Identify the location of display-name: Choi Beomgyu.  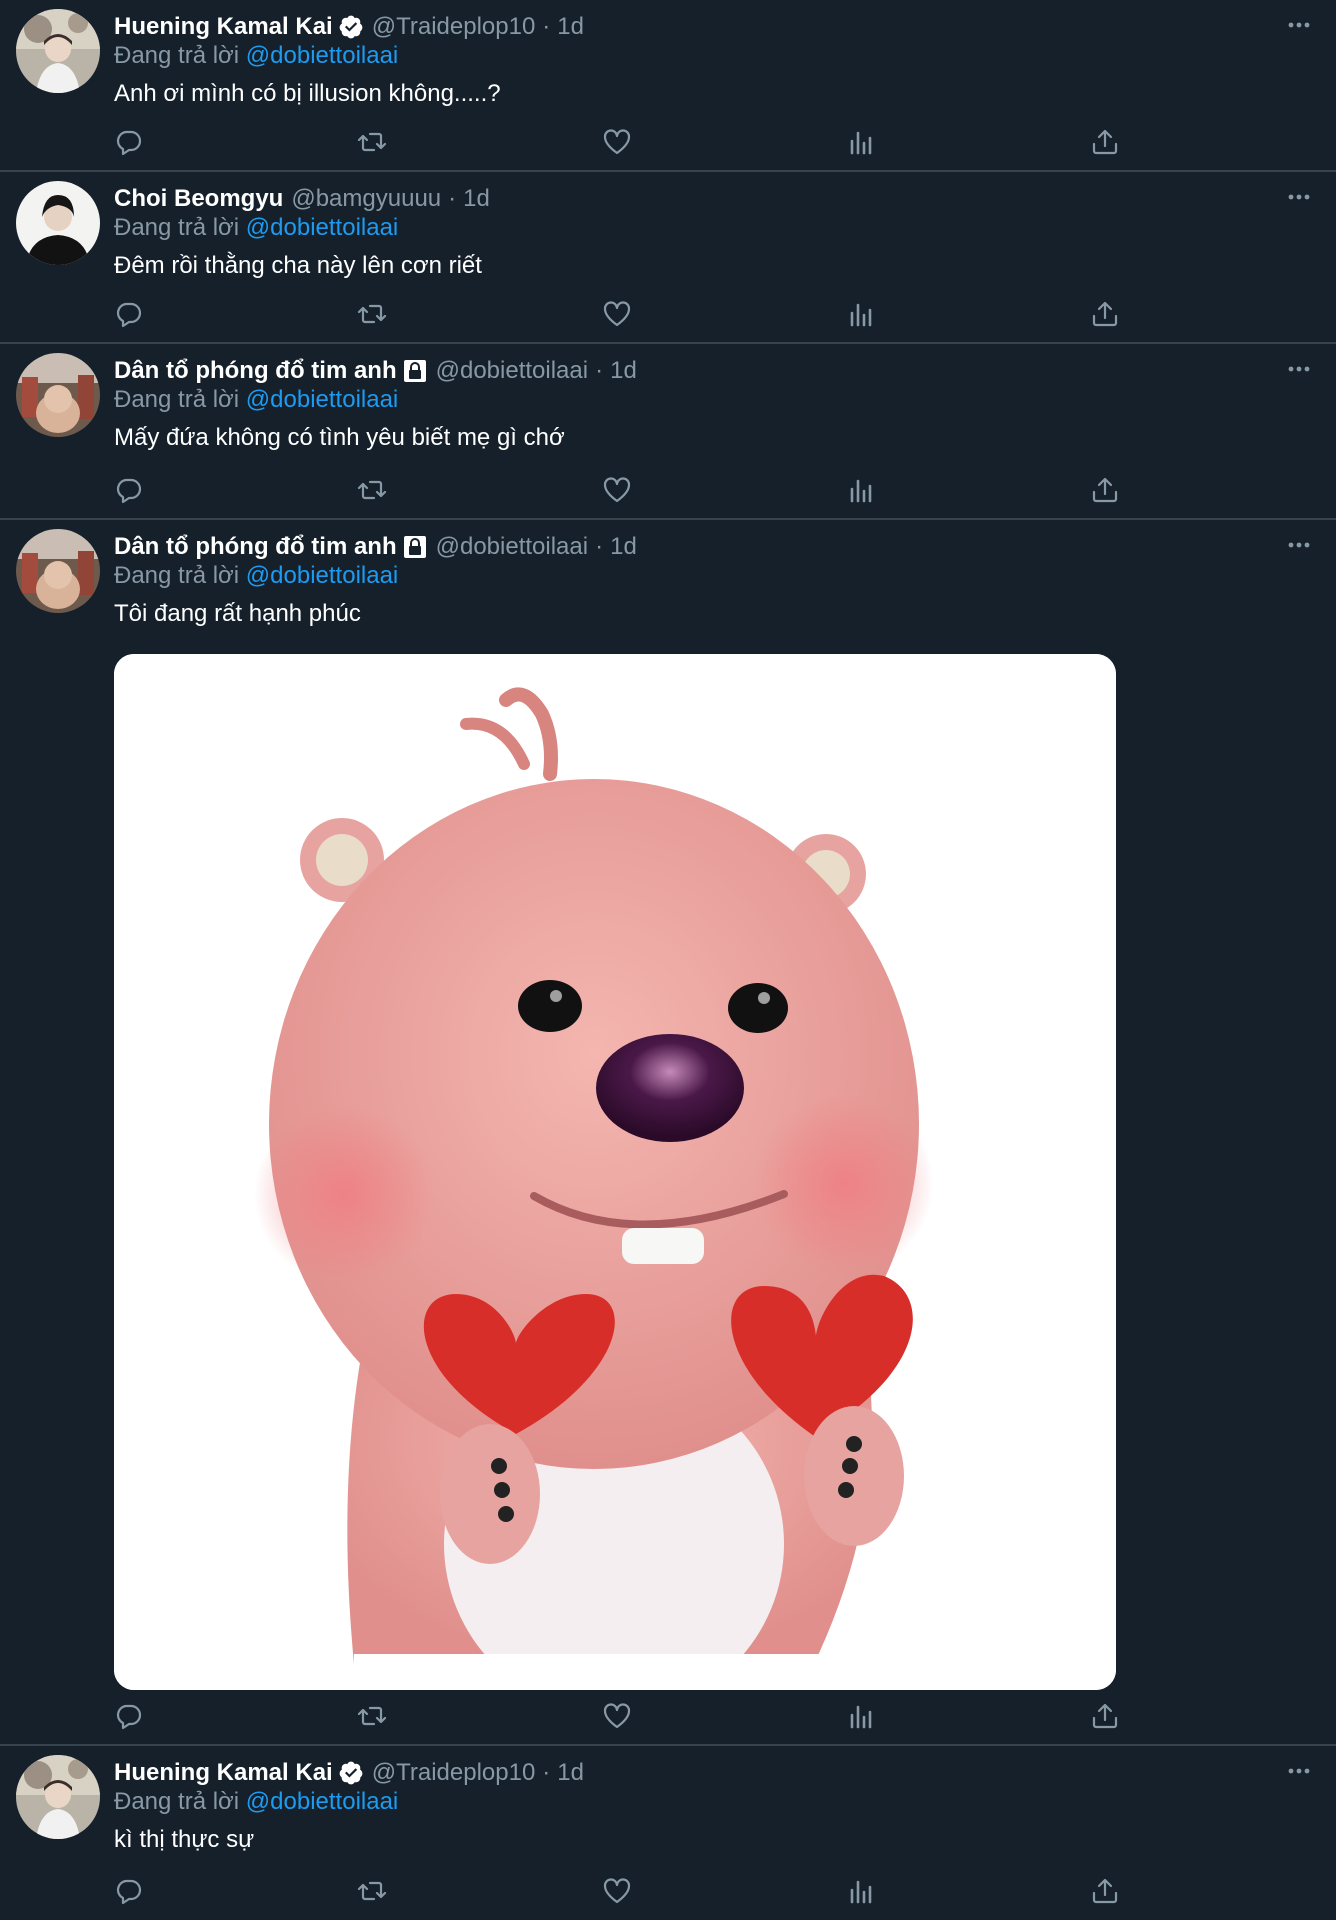
(198, 199).